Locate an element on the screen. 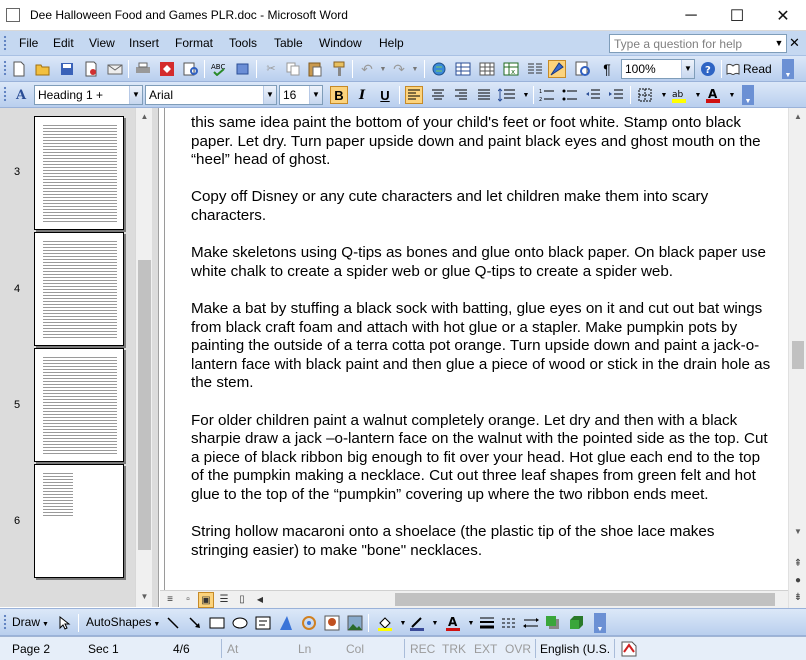 The image size is (806, 660). menu-edit: Edit is located at coordinates (63, 43).